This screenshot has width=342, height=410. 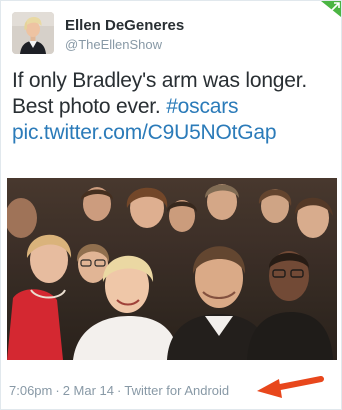 I want to click on author-handle: @TheEllenShow, so click(x=113, y=45).